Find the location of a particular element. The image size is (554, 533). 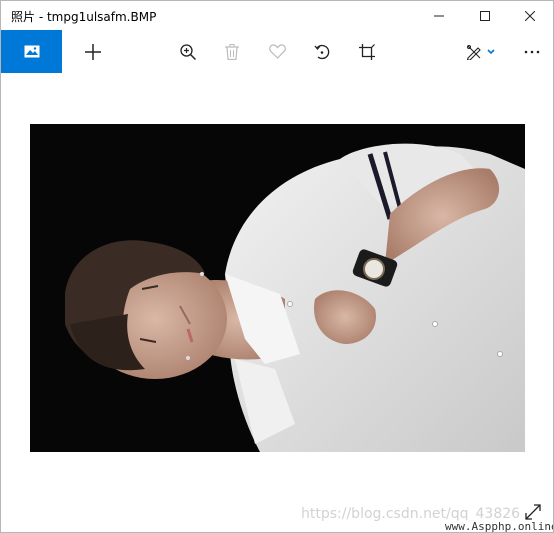

close-icon is located at coordinates (530, 15).